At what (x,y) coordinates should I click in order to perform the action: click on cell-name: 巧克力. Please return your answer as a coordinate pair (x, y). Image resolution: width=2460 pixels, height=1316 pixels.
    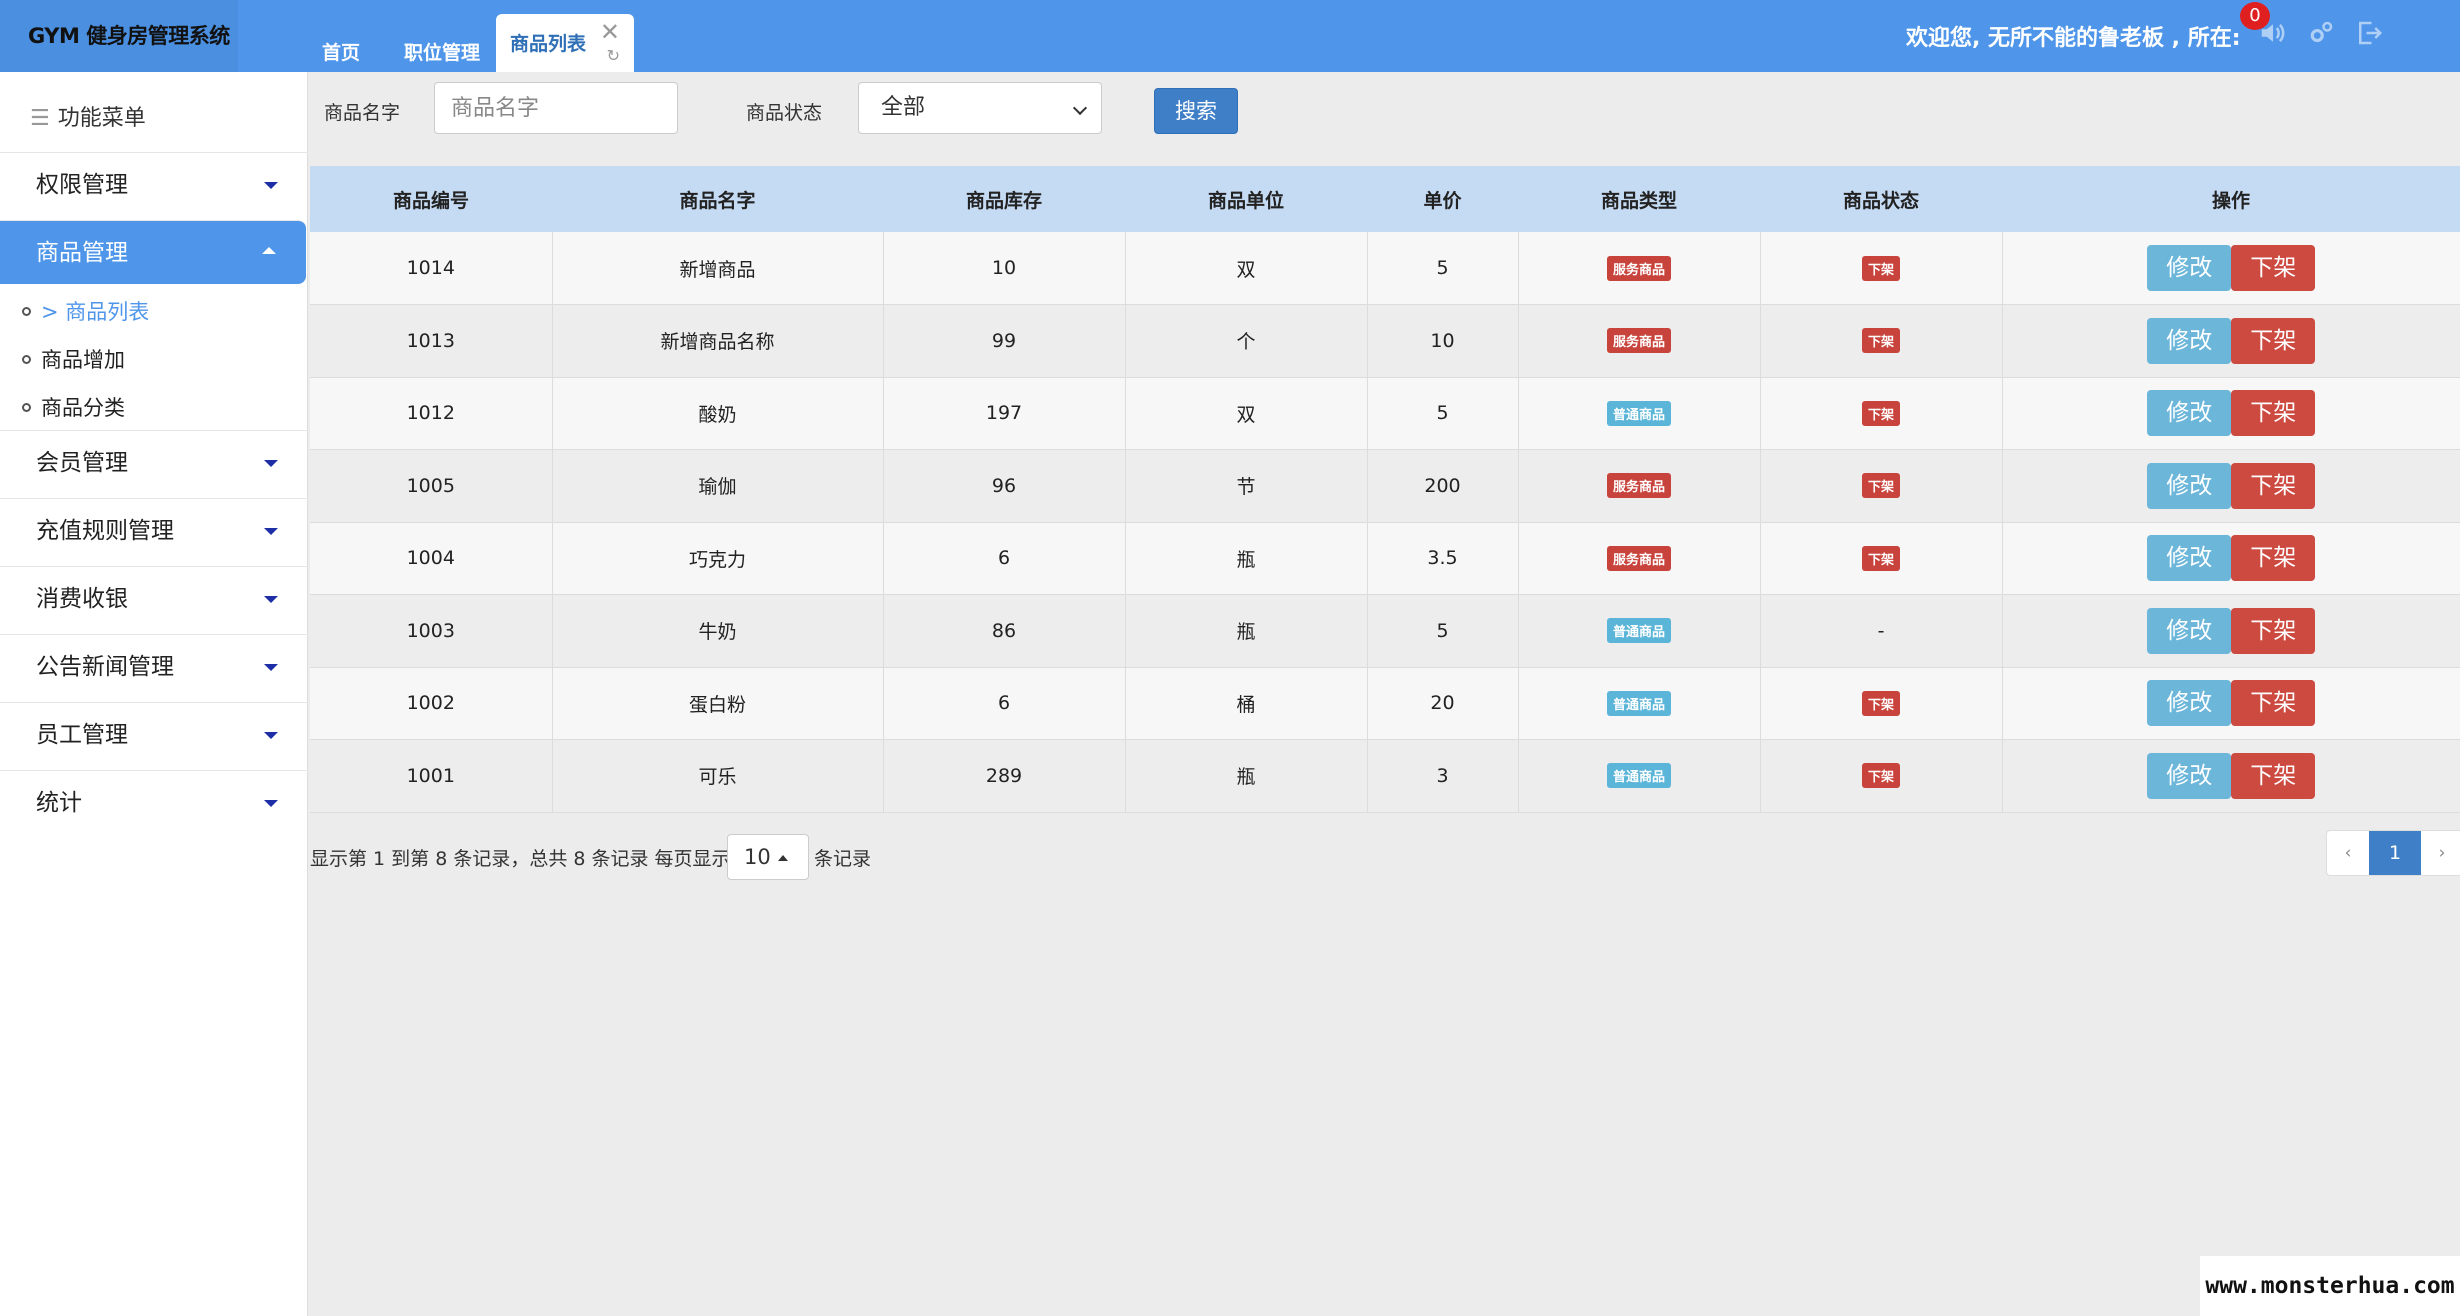
    Looking at the image, I should click on (718, 558).